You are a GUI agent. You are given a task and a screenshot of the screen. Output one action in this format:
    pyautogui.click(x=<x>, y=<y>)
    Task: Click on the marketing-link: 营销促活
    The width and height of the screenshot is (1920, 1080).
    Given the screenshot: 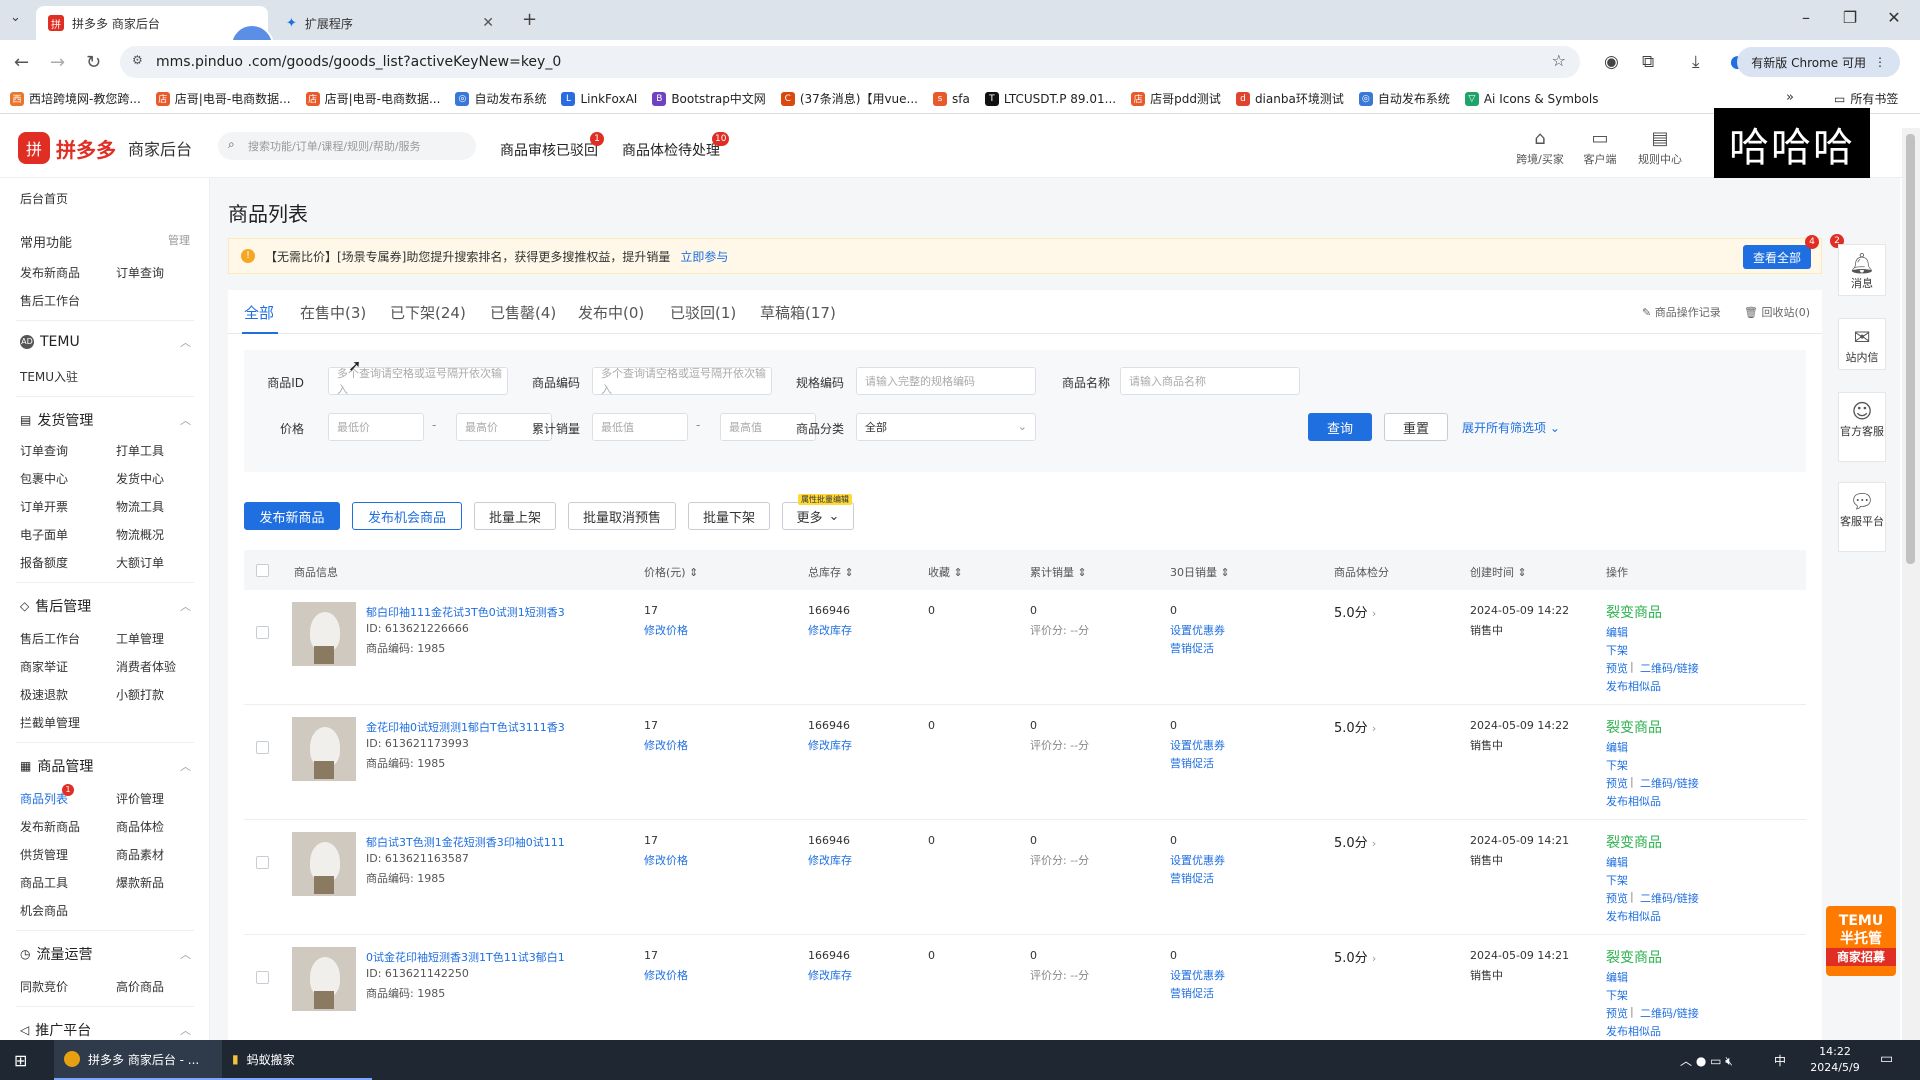 What is the action you would take?
    pyautogui.click(x=1192, y=993)
    